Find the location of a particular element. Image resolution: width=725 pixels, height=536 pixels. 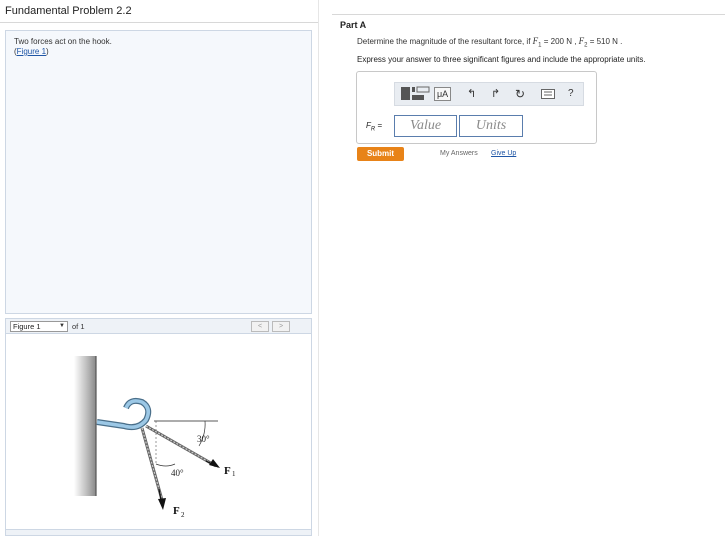

template-icon is located at coordinates (416, 94).